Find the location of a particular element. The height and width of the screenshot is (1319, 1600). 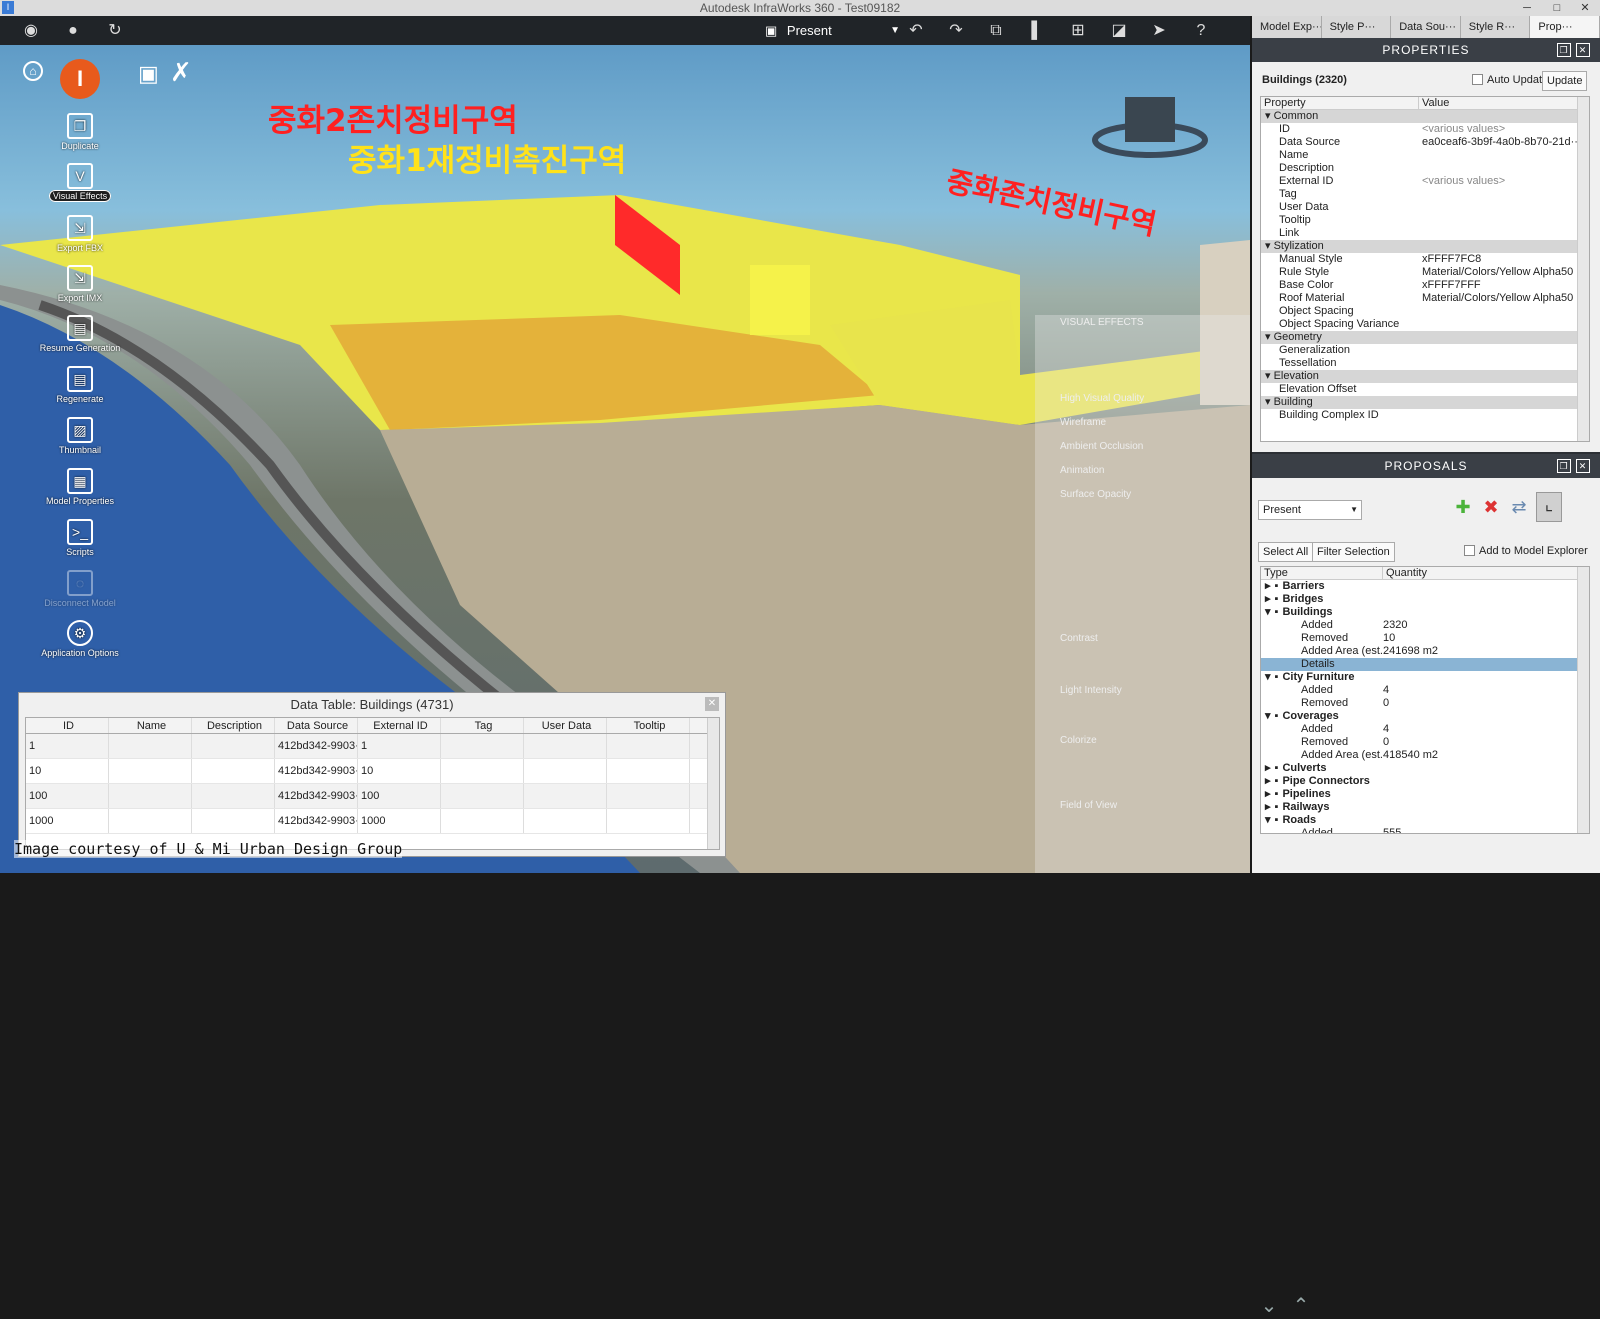

col-id: ID is located at coordinates (67, 725).